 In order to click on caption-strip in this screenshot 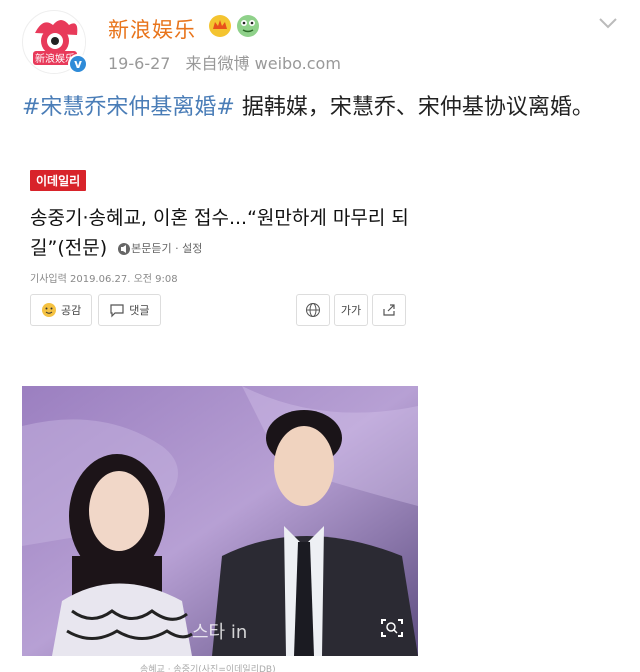, I will do `click(320, 666)`.